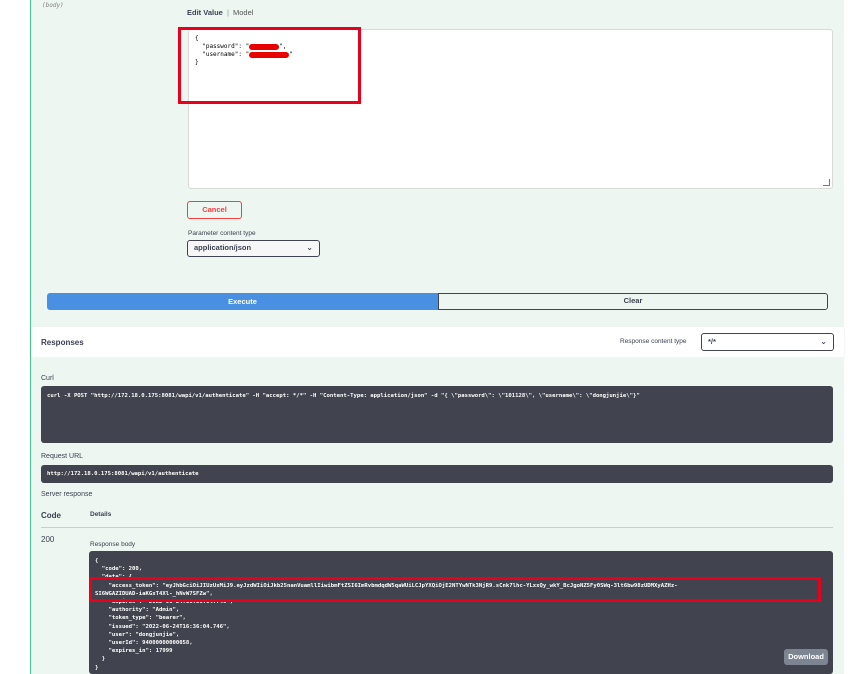 The height and width of the screenshot is (674, 865). I want to click on tab-edit-value: Edit Value, so click(205, 12).